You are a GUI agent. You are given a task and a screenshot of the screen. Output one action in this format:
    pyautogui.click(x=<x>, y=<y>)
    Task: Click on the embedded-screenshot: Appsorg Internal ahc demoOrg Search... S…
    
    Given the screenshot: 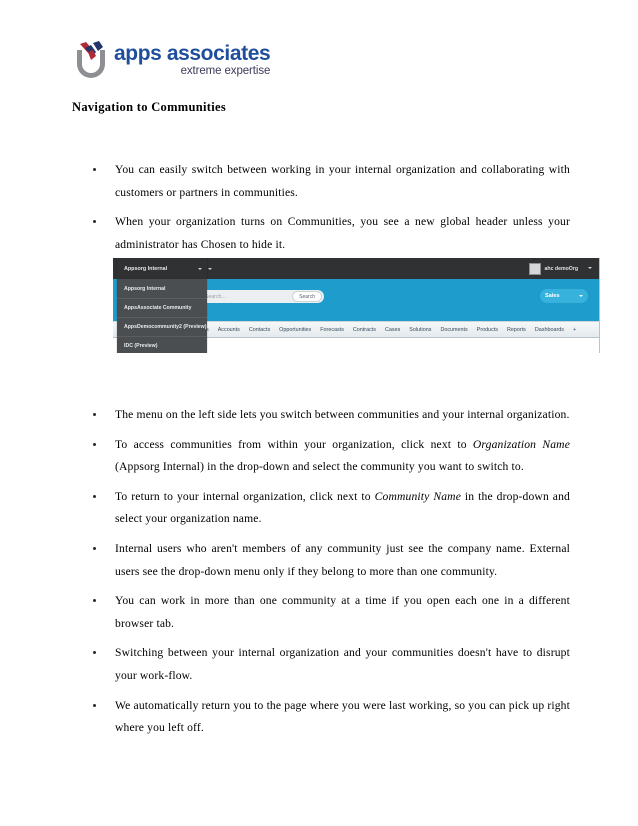 What is the action you would take?
    pyautogui.click(x=356, y=305)
    